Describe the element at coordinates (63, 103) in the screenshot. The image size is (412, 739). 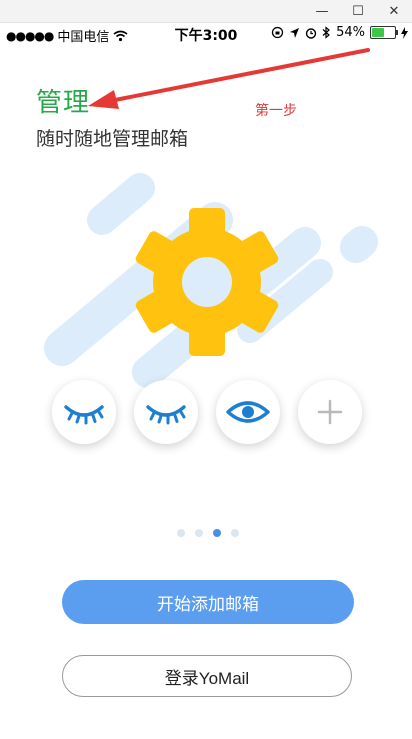
I see `page-title: 管理` at that location.